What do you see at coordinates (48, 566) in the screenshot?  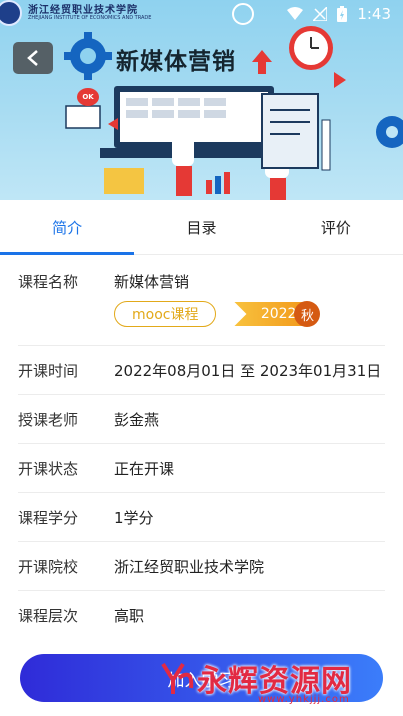 I see `school-label: 开课院校` at bounding box center [48, 566].